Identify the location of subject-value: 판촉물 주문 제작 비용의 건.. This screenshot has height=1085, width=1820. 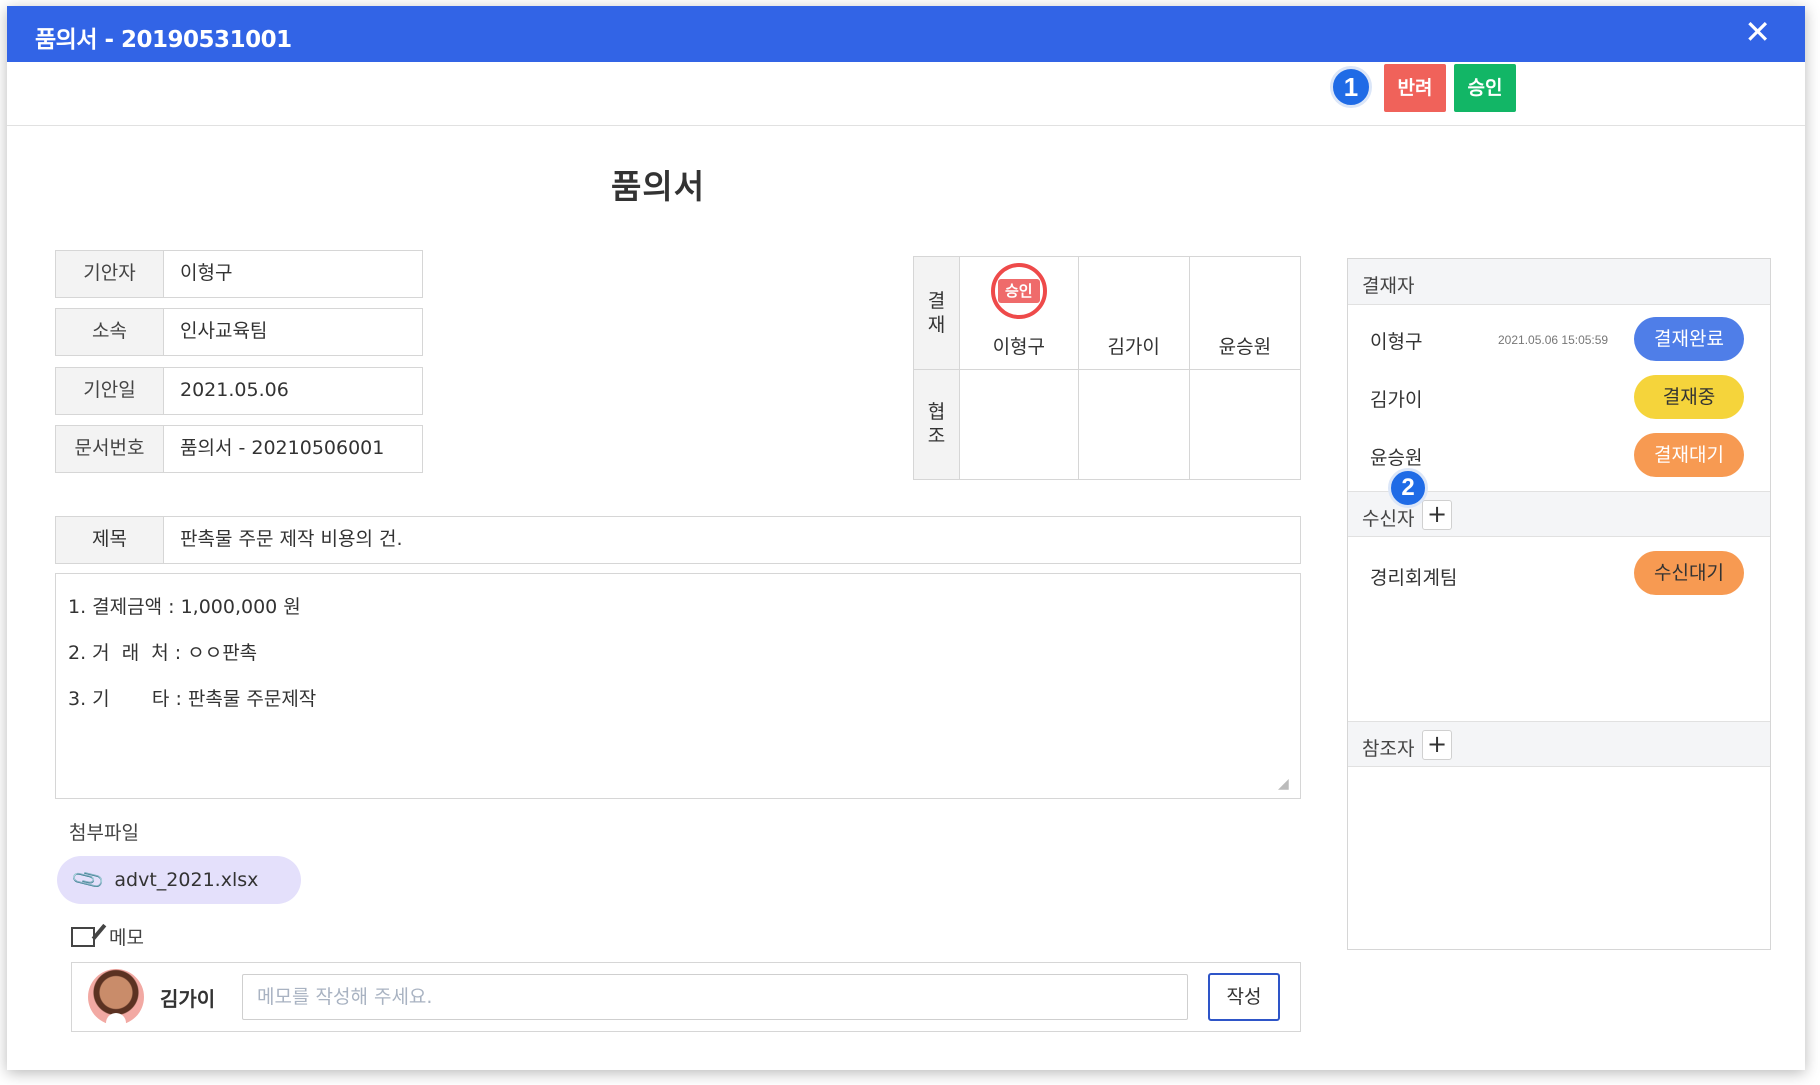
(291, 539).